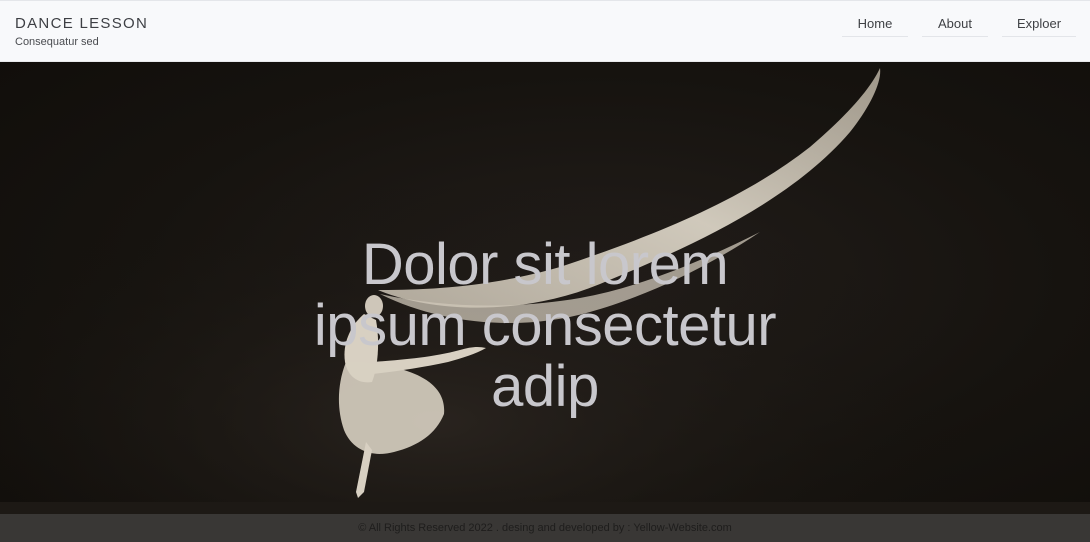  What do you see at coordinates (955, 23) in the screenshot?
I see `nav-item-about: About` at bounding box center [955, 23].